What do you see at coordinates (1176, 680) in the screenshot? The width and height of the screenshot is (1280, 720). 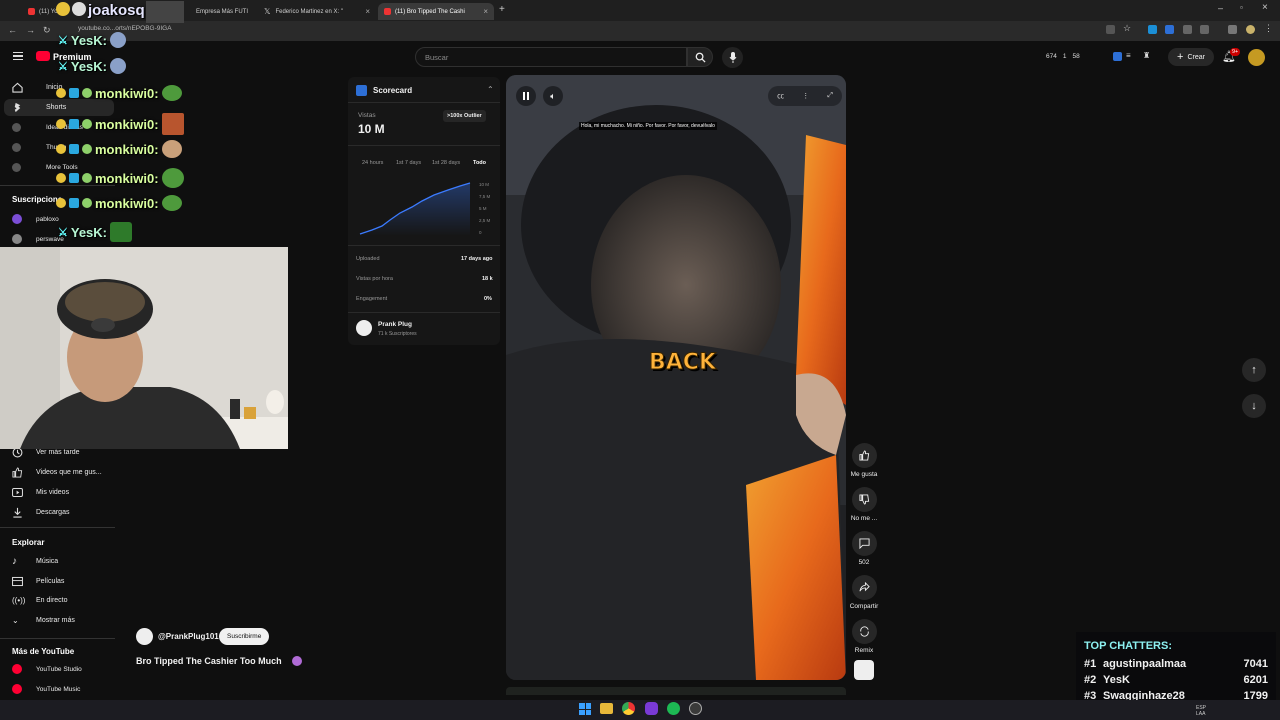 I see `top-chatter-row: #2 YesK 6201` at bounding box center [1176, 680].